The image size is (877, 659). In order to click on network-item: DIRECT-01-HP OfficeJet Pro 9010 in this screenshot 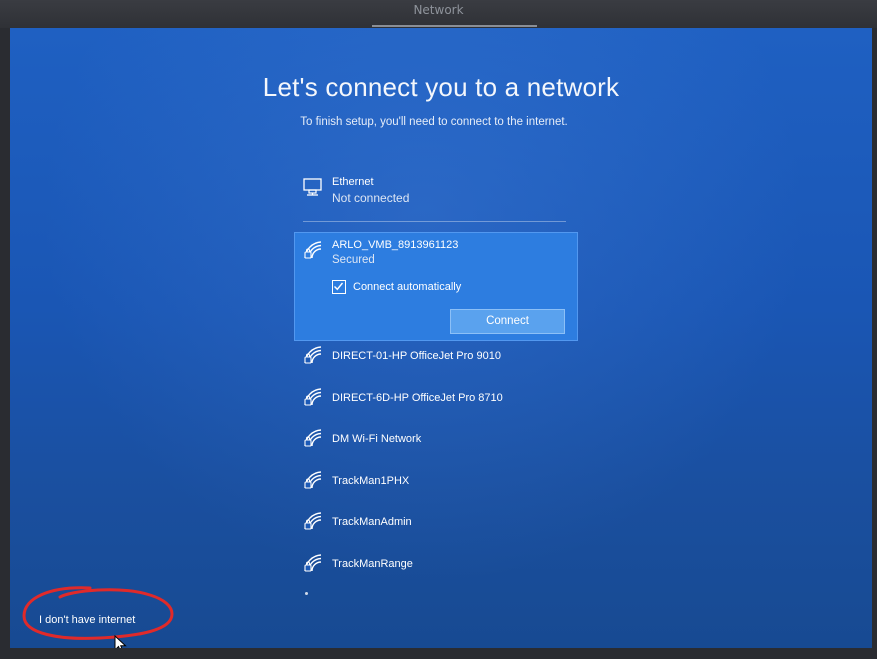, I will do `click(438, 357)`.